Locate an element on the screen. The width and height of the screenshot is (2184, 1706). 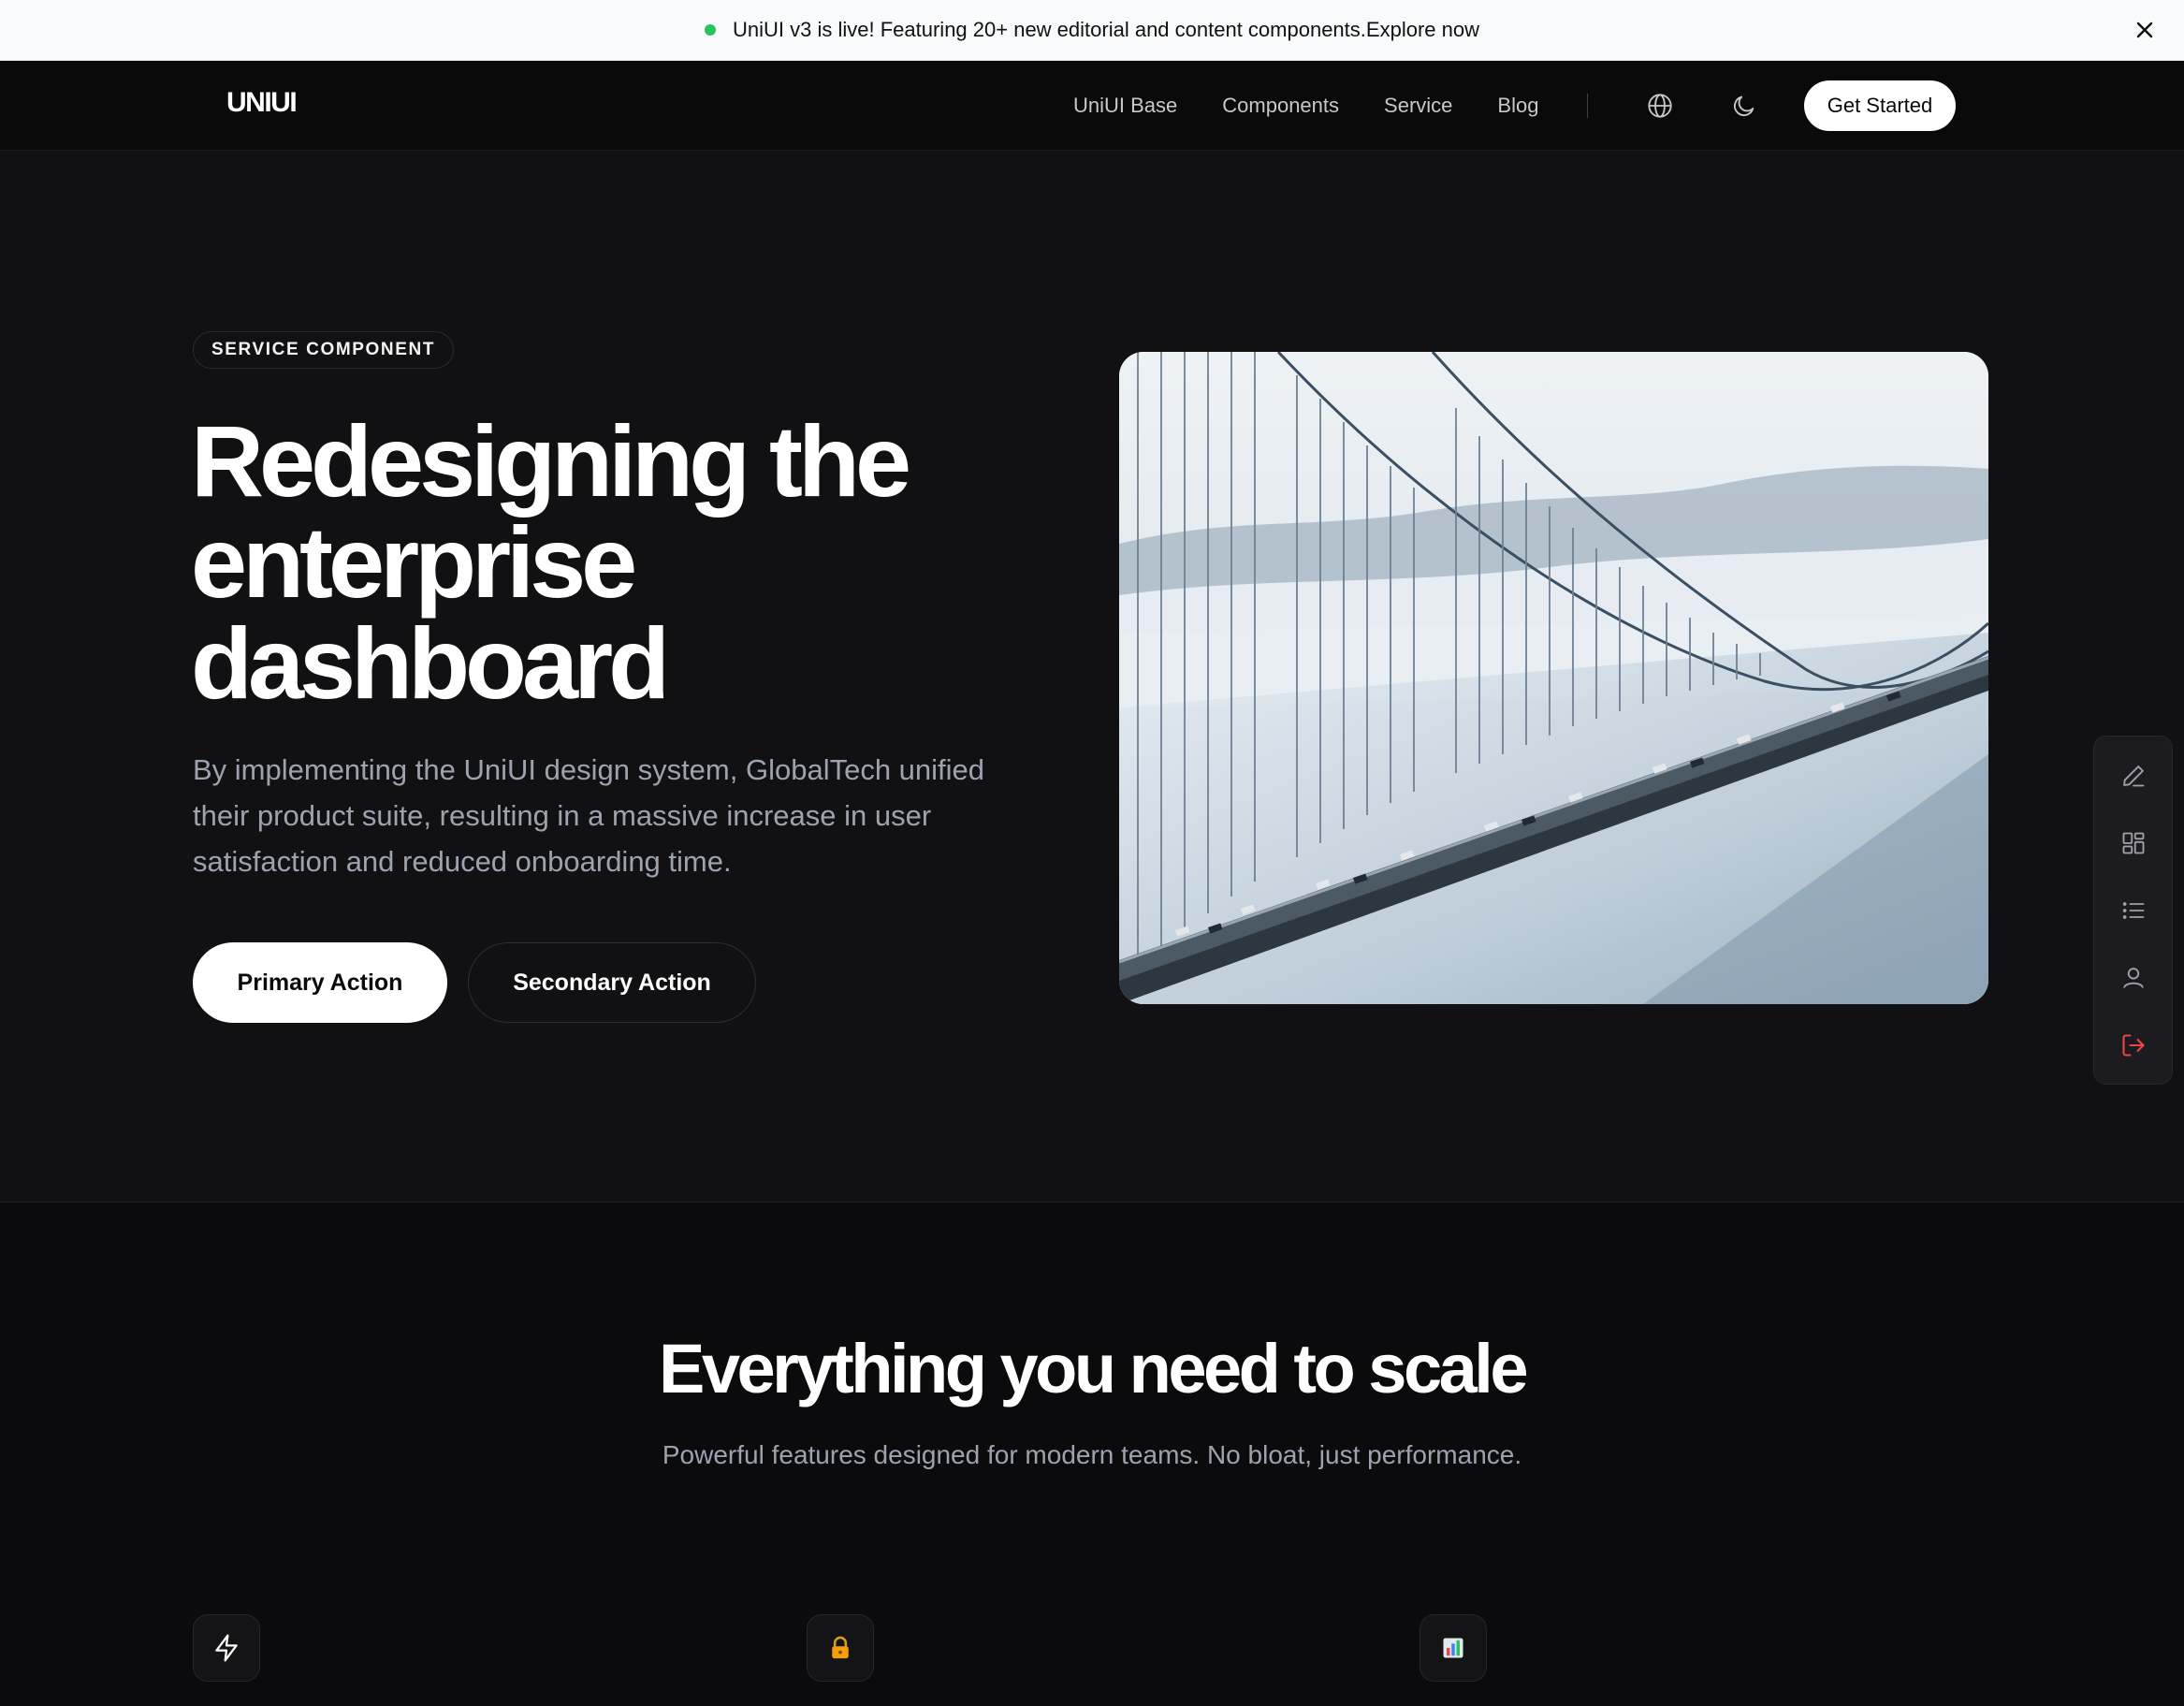
explore-now-link: Explore now is located at coordinates (1422, 30).